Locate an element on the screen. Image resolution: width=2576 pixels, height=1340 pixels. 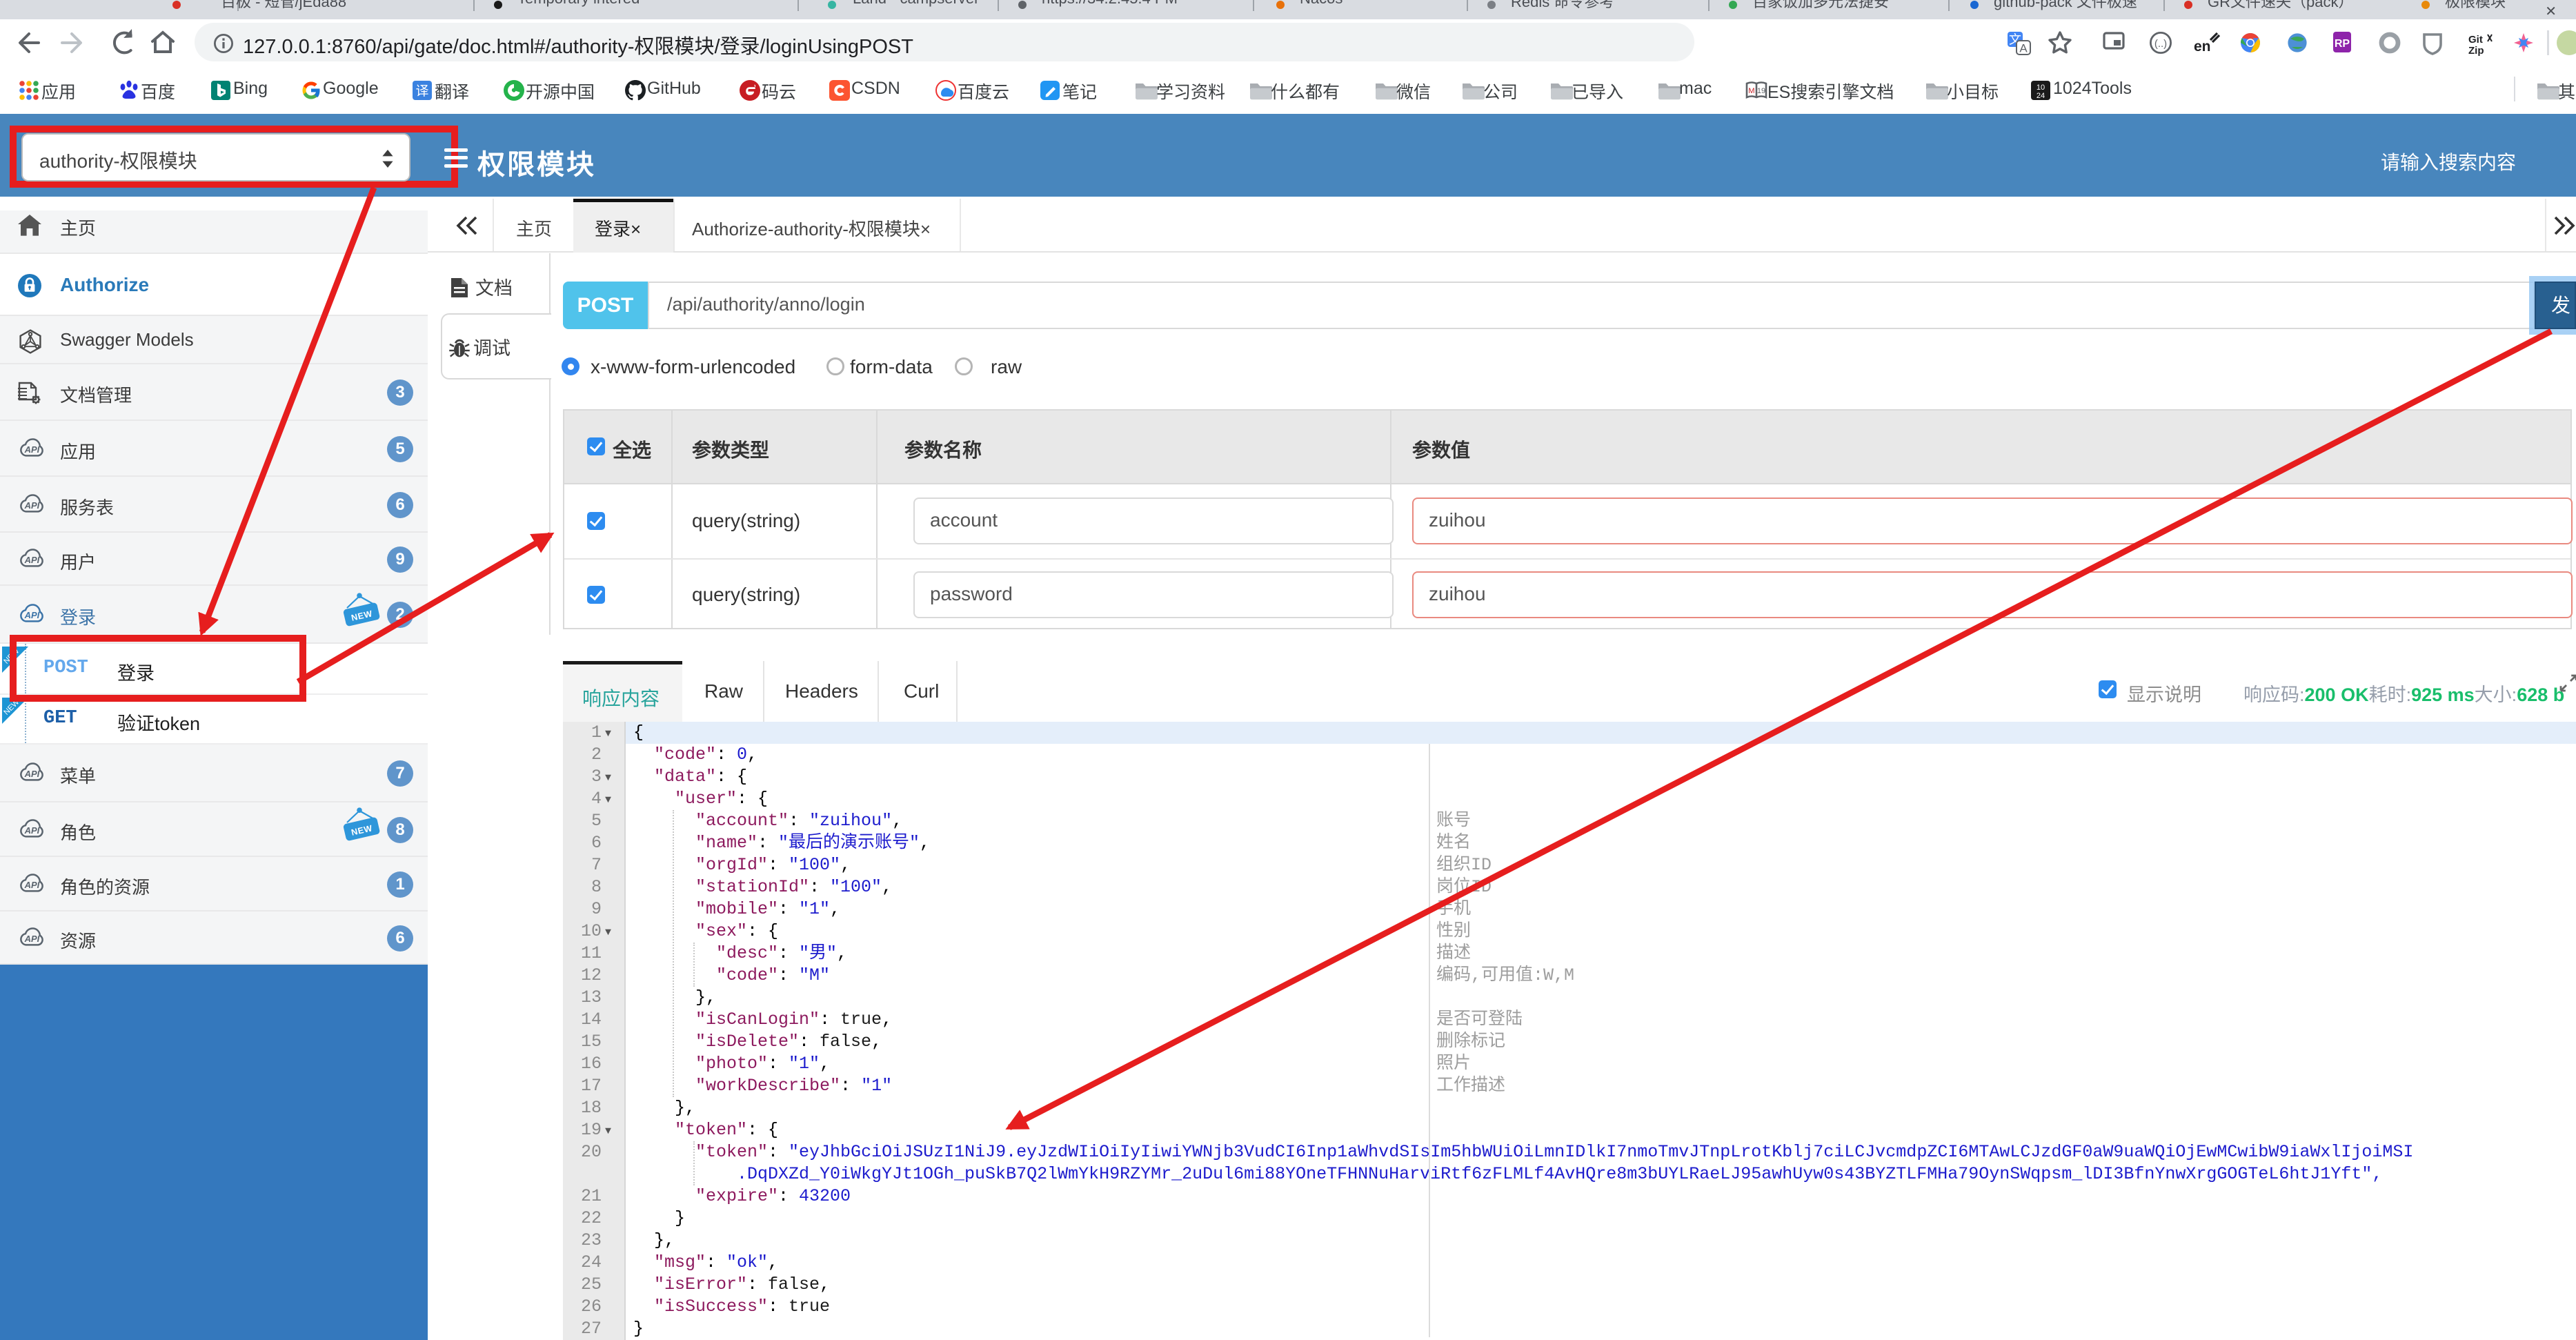
svg-text: 10 is located at coordinates (2041, 87).